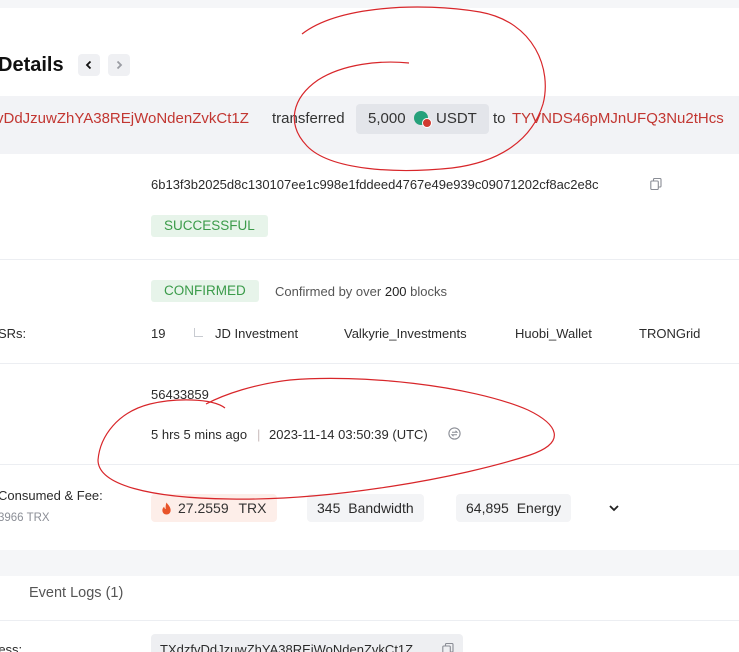 This screenshot has width=739, height=652. Describe the element at coordinates (329, 508) in the screenshot. I see `bandwidth-value: 345` at that location.